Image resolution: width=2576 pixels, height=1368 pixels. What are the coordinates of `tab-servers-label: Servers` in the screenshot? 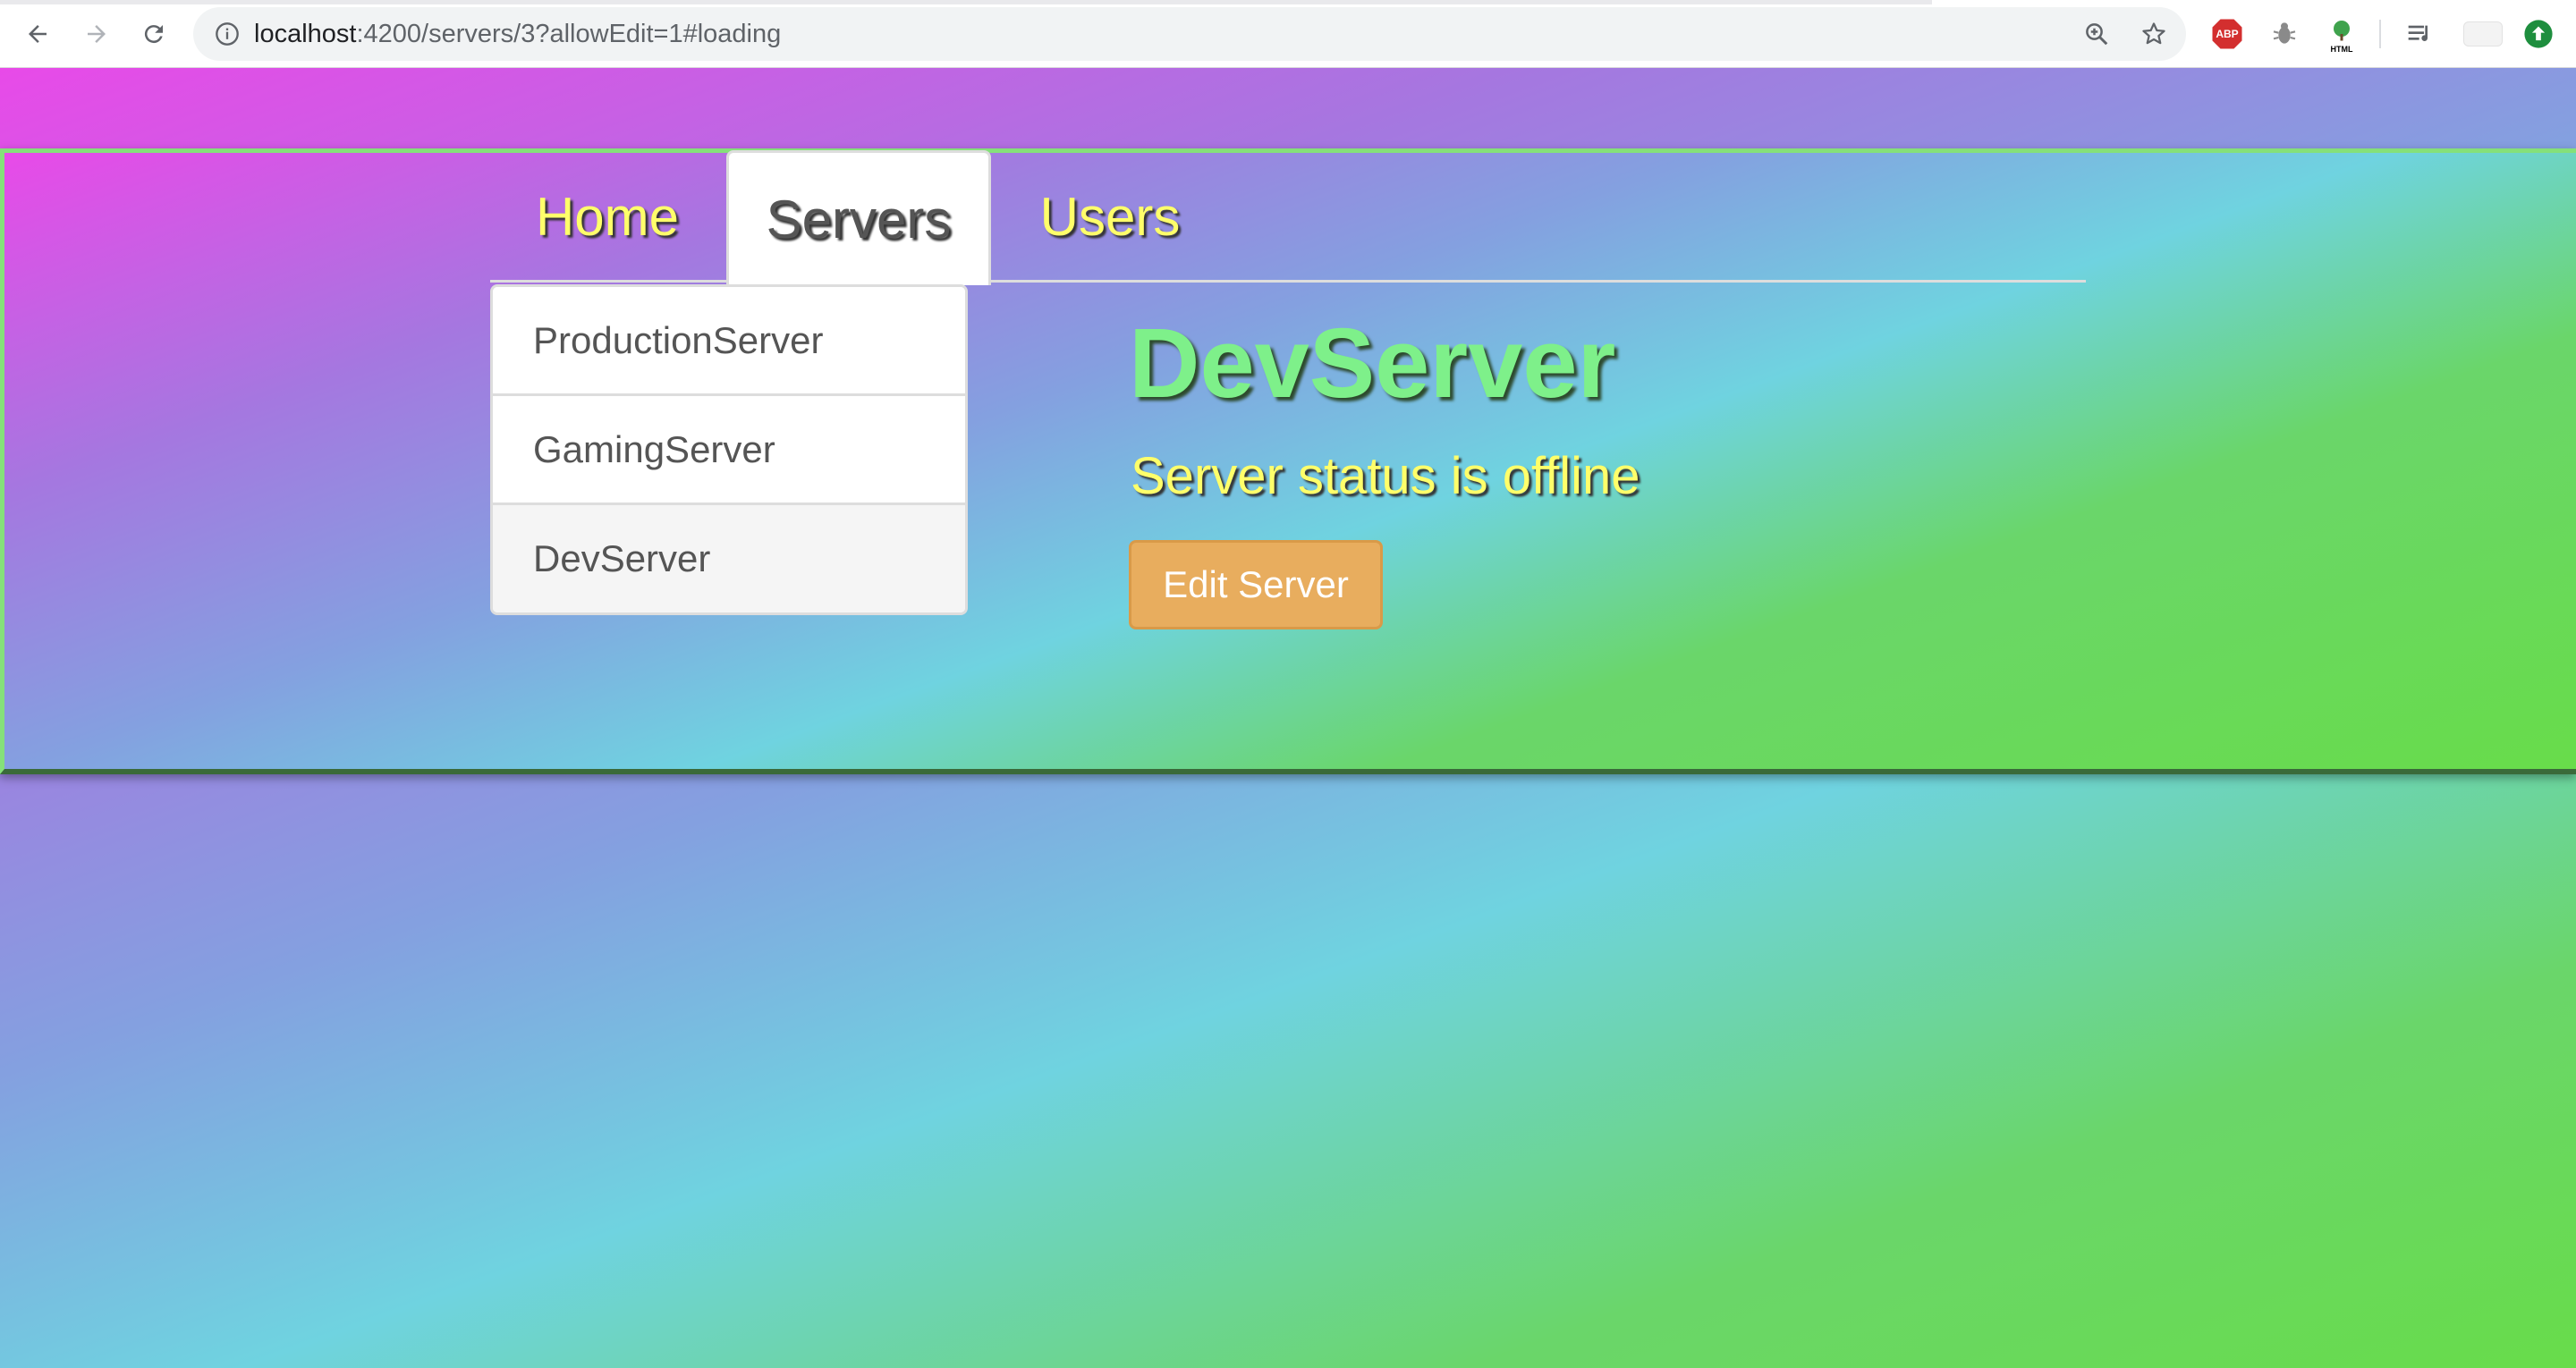 It's located at (859, 219).